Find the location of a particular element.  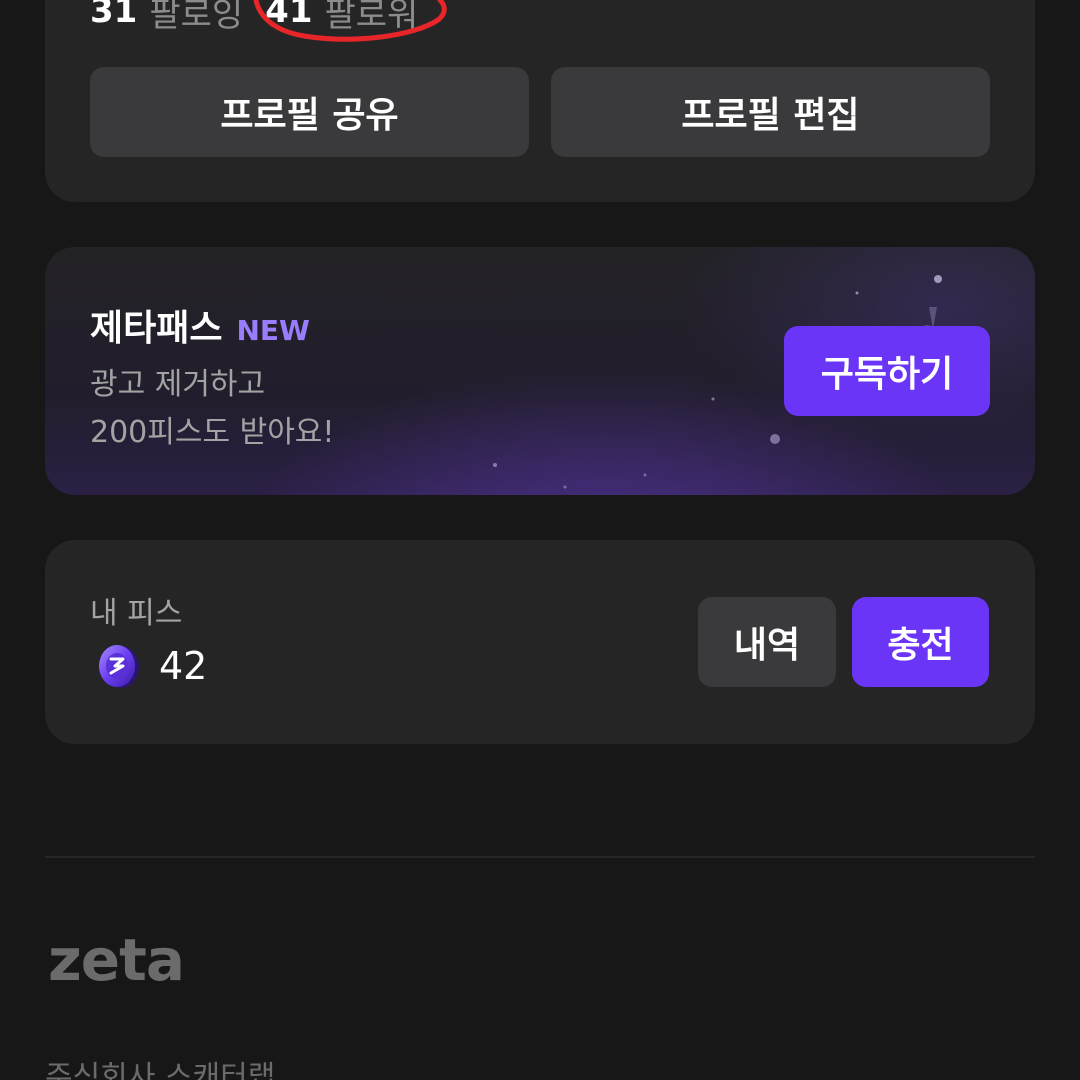

follow-stats: 31 팔로잉 41 팔로워 is located at coordinates (254, 18).